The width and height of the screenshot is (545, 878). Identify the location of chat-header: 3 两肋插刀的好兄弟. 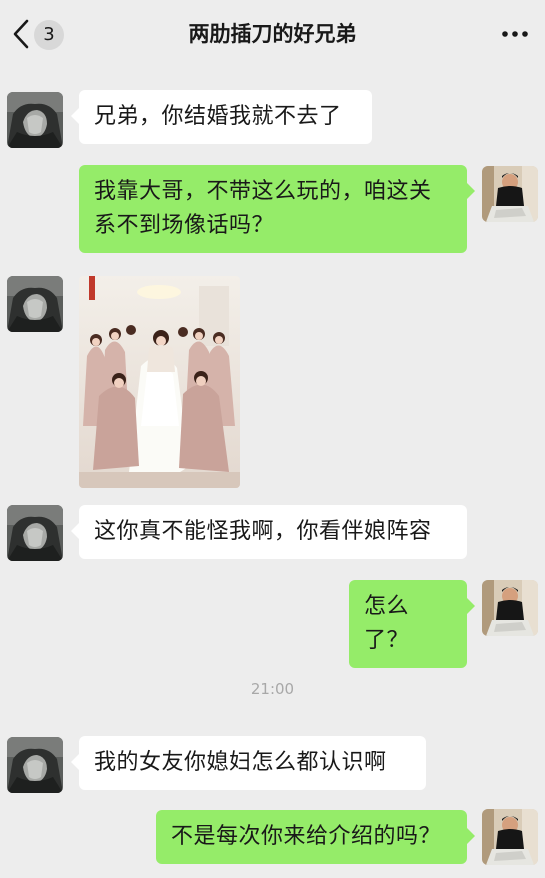
(272, 34).